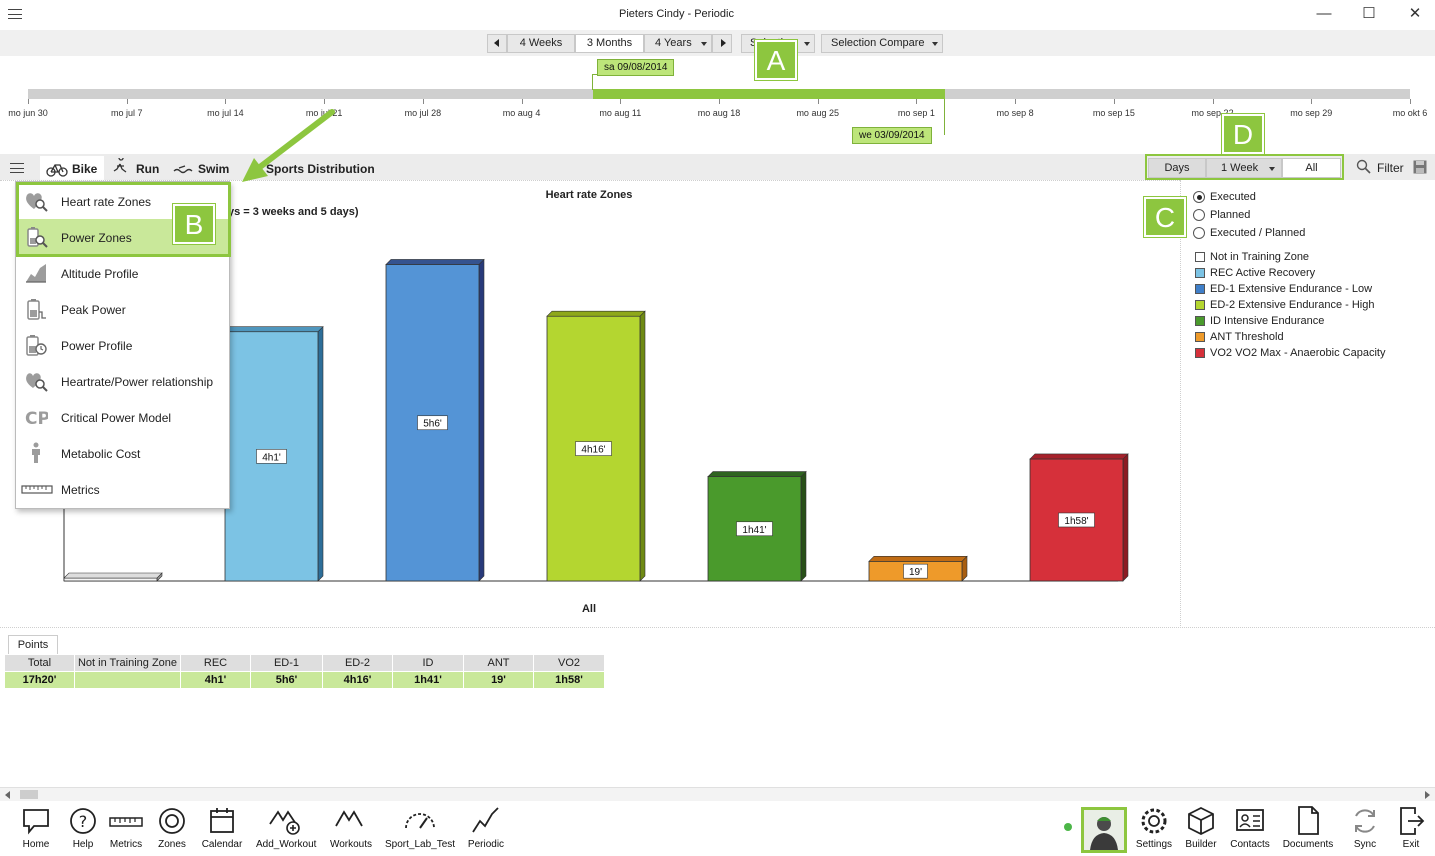 The height and width of the screenshot is (856, 1435). I want to click on gauge-icon, so click(420, 821).